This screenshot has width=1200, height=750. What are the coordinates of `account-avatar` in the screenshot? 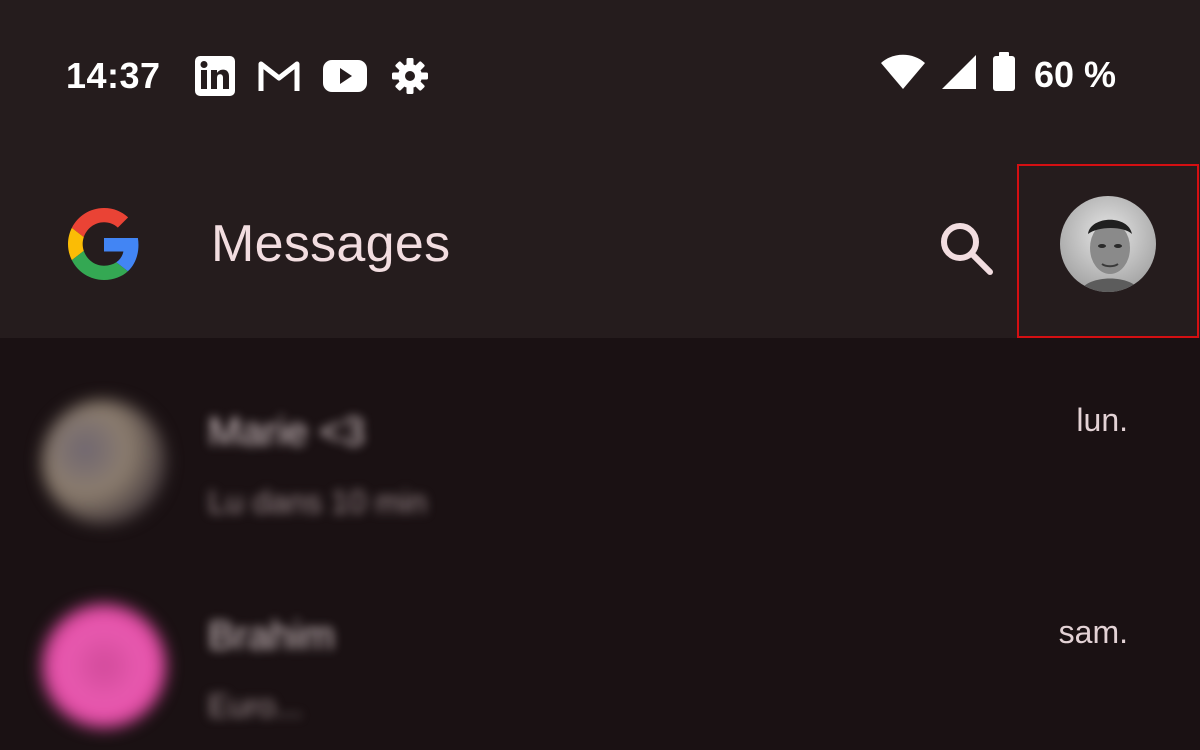 It's located at (1108, 244).